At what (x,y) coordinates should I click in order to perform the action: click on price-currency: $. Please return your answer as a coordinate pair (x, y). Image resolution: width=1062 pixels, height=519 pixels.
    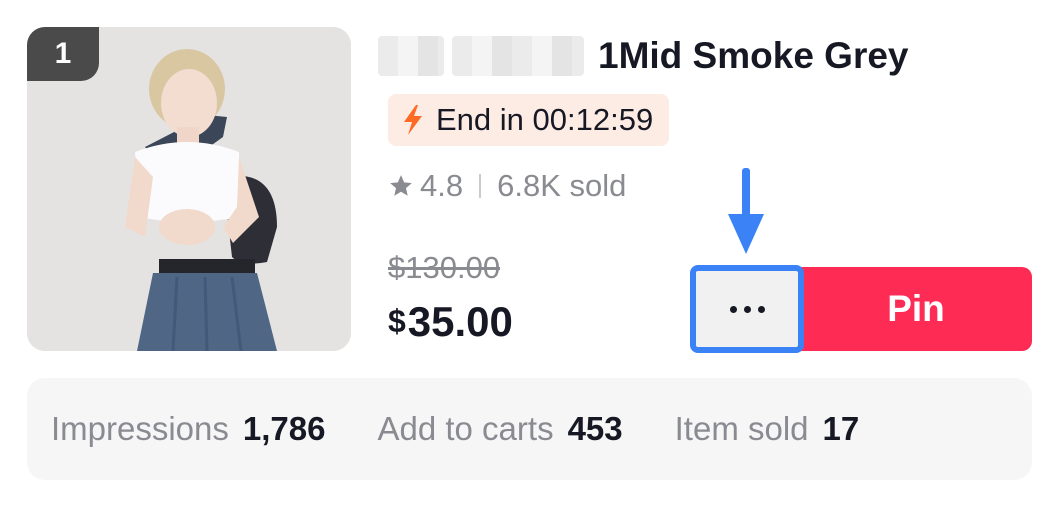
    Looking at the image, I should click on (397, 321).